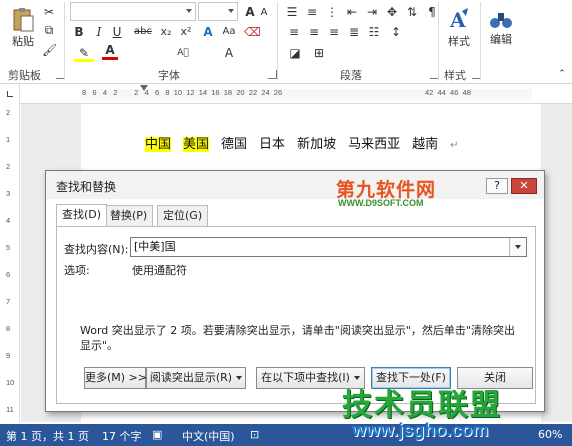 The image size is (572, 446). What do you see at coordinates (458, 20) in the screenshot?
I see `styles-icon: A` at bounding box center [458, 20].